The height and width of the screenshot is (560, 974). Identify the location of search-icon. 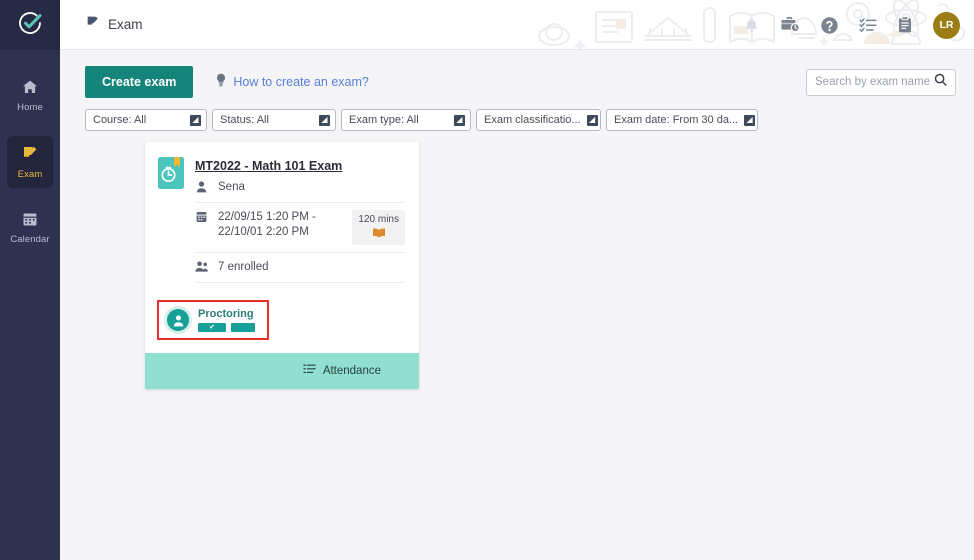
(940, 82).